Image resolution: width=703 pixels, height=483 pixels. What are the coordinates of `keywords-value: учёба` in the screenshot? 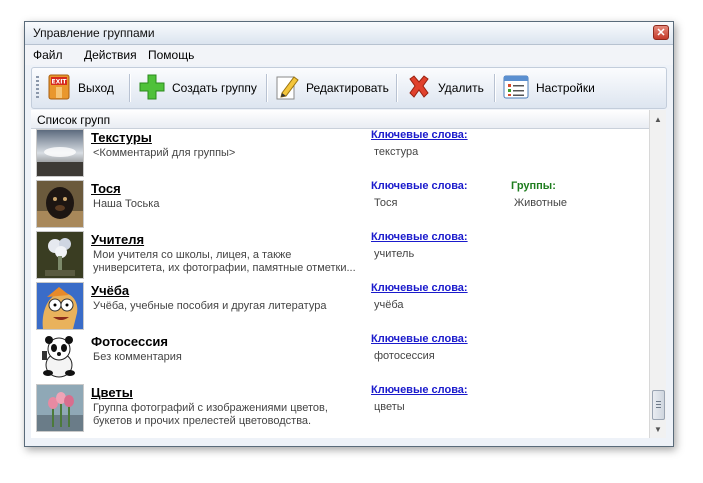 It's located at (389, 305).